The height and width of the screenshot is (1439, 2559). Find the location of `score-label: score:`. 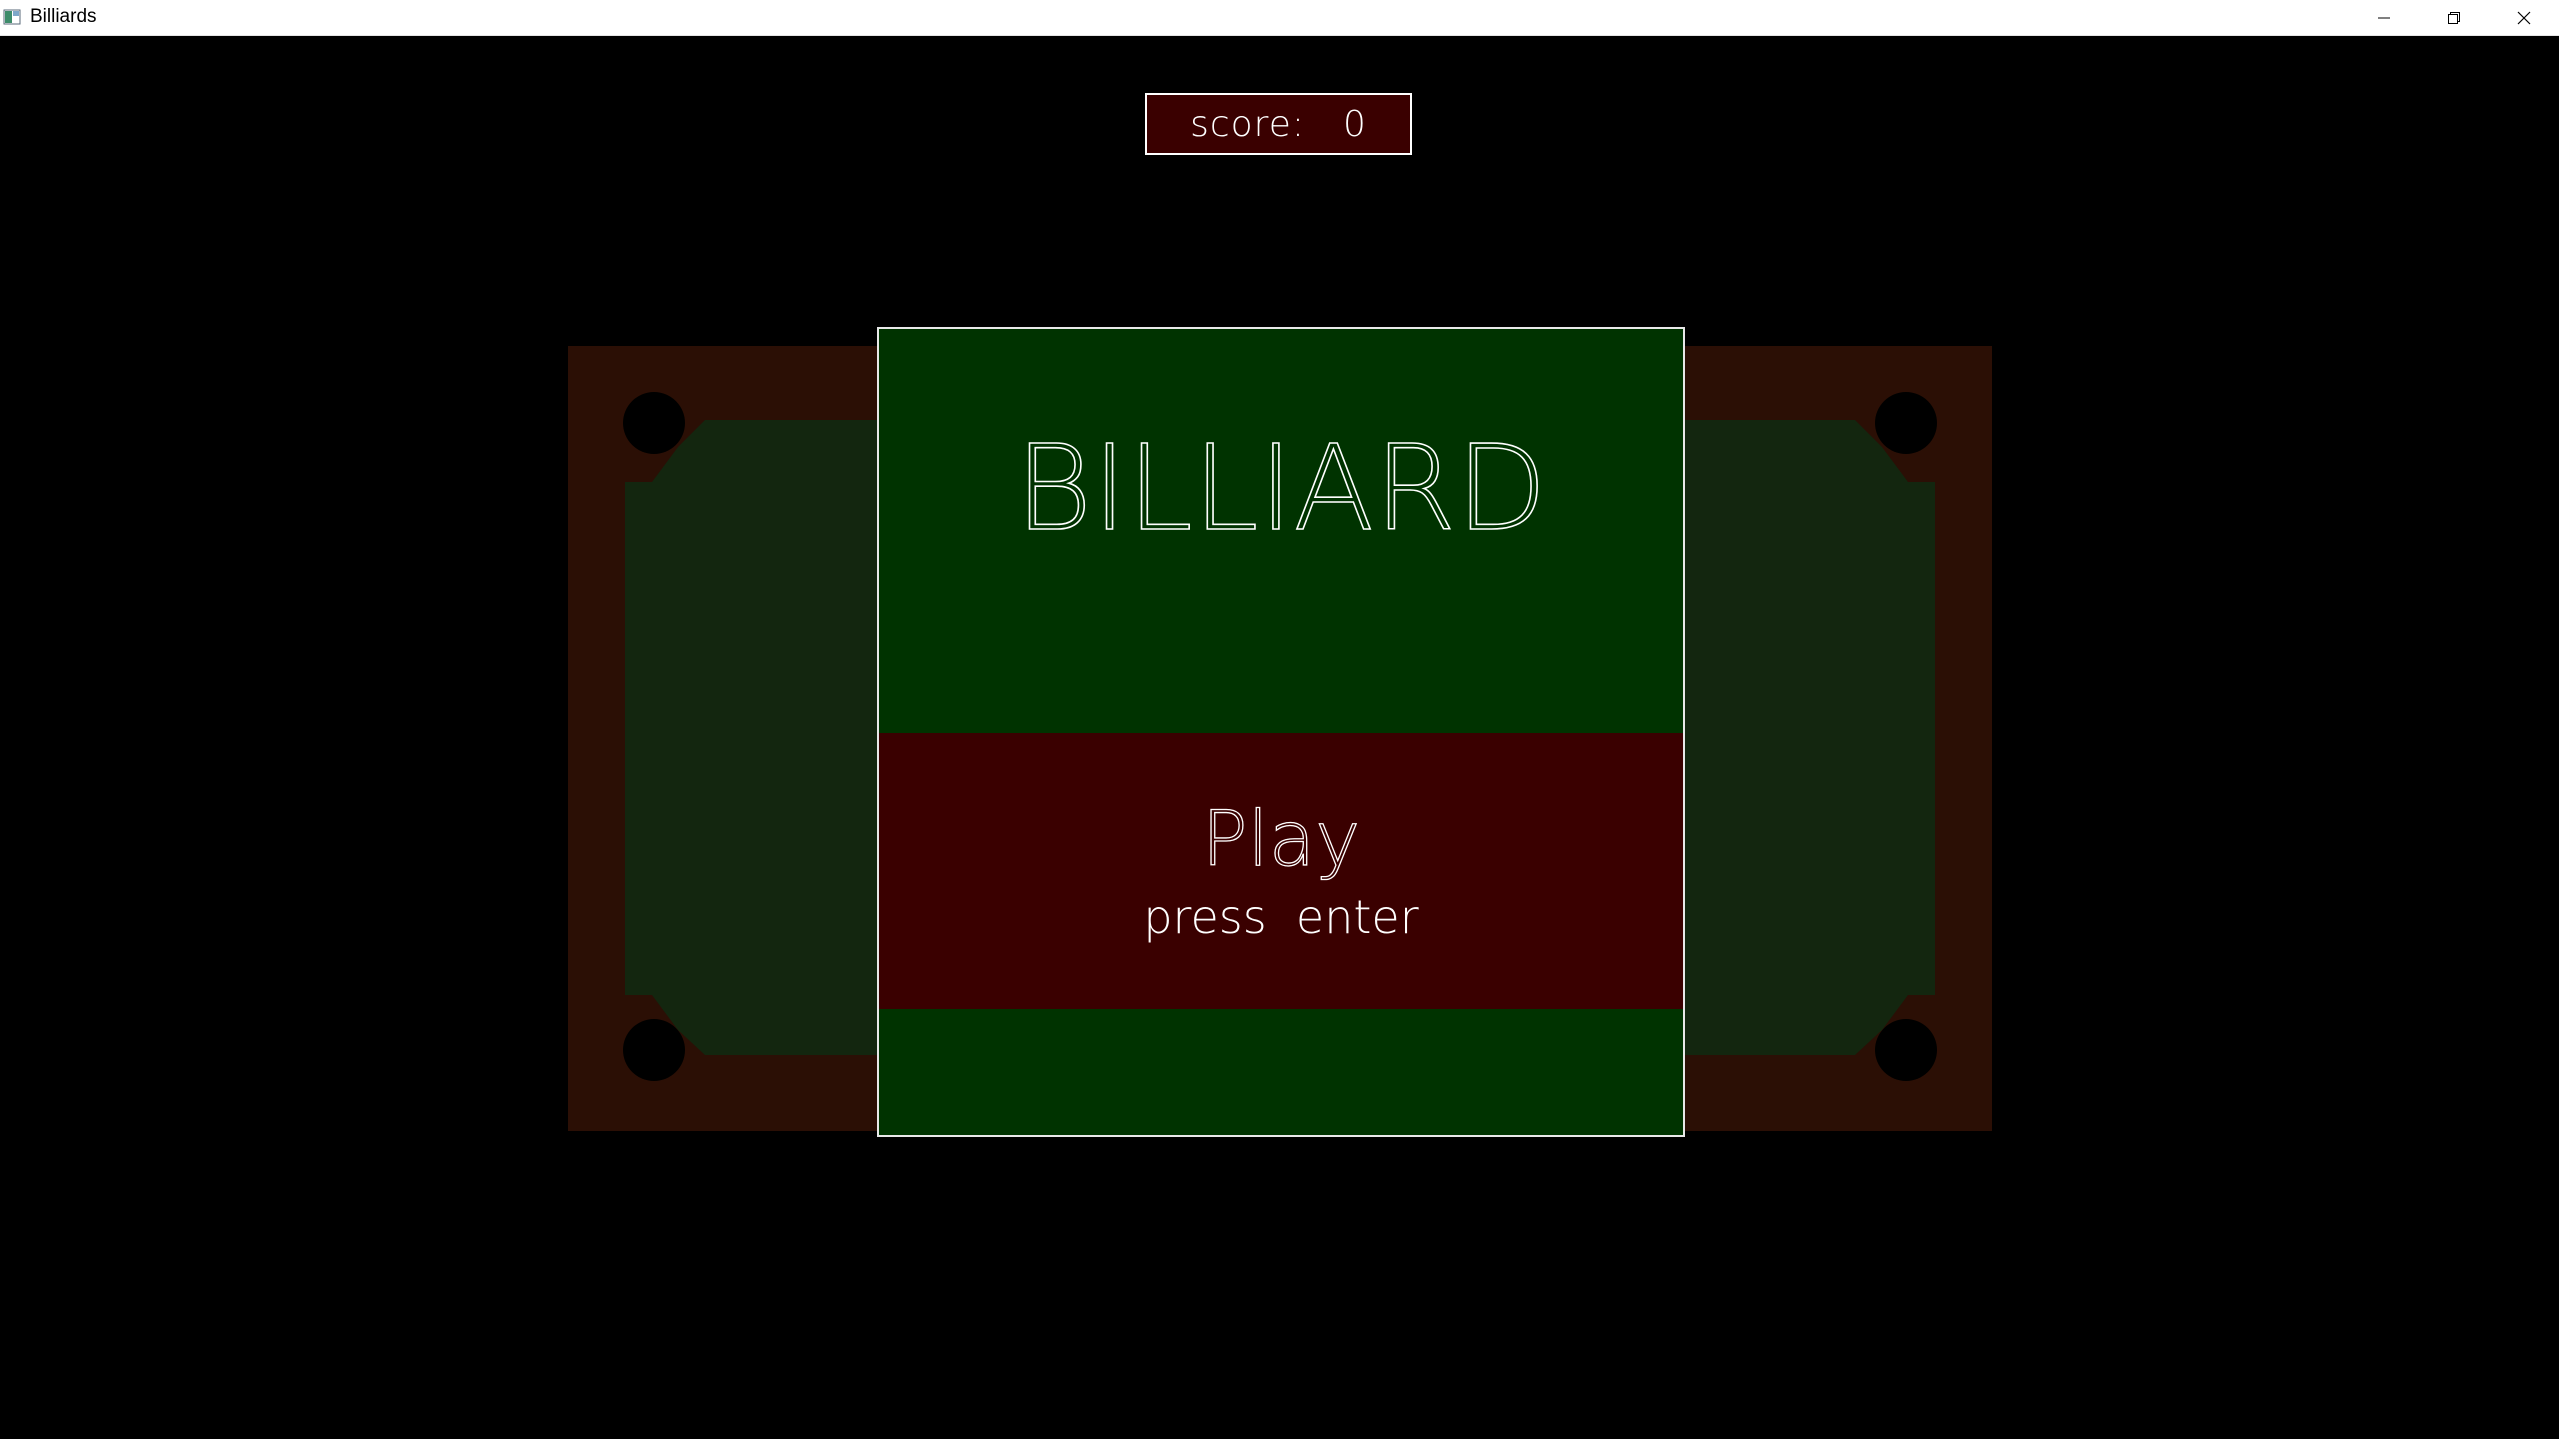

score-label: score: is located at coordinates (1247, 124).